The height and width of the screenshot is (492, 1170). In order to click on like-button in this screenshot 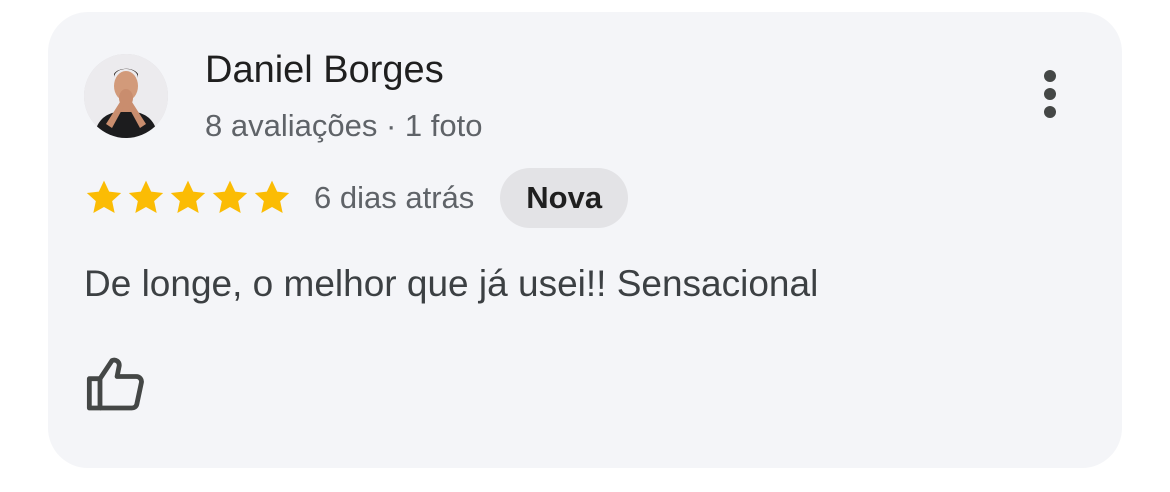, I will do `click(116, 384)`.